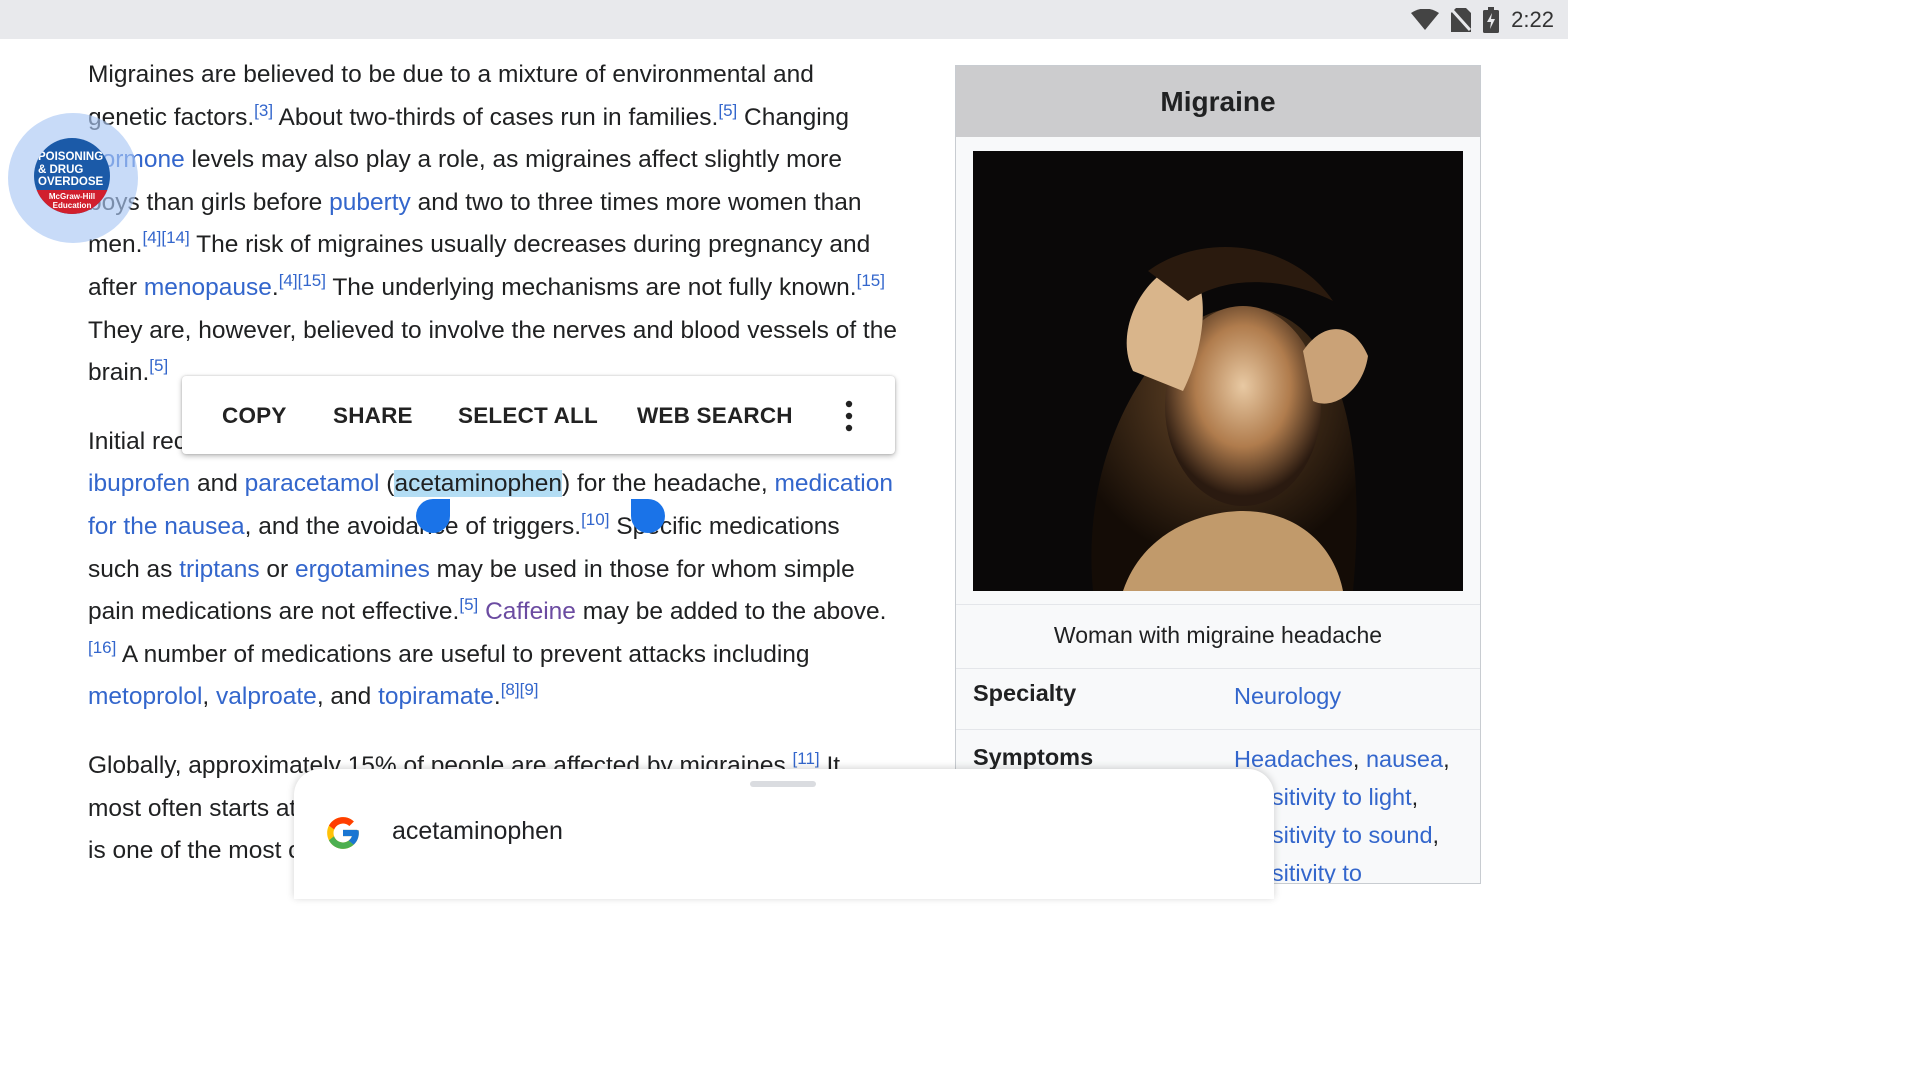 This screenshot has height=1080, width=1920. I want to click on infobox-value-specialty: Neurology, so click(1287, 696).